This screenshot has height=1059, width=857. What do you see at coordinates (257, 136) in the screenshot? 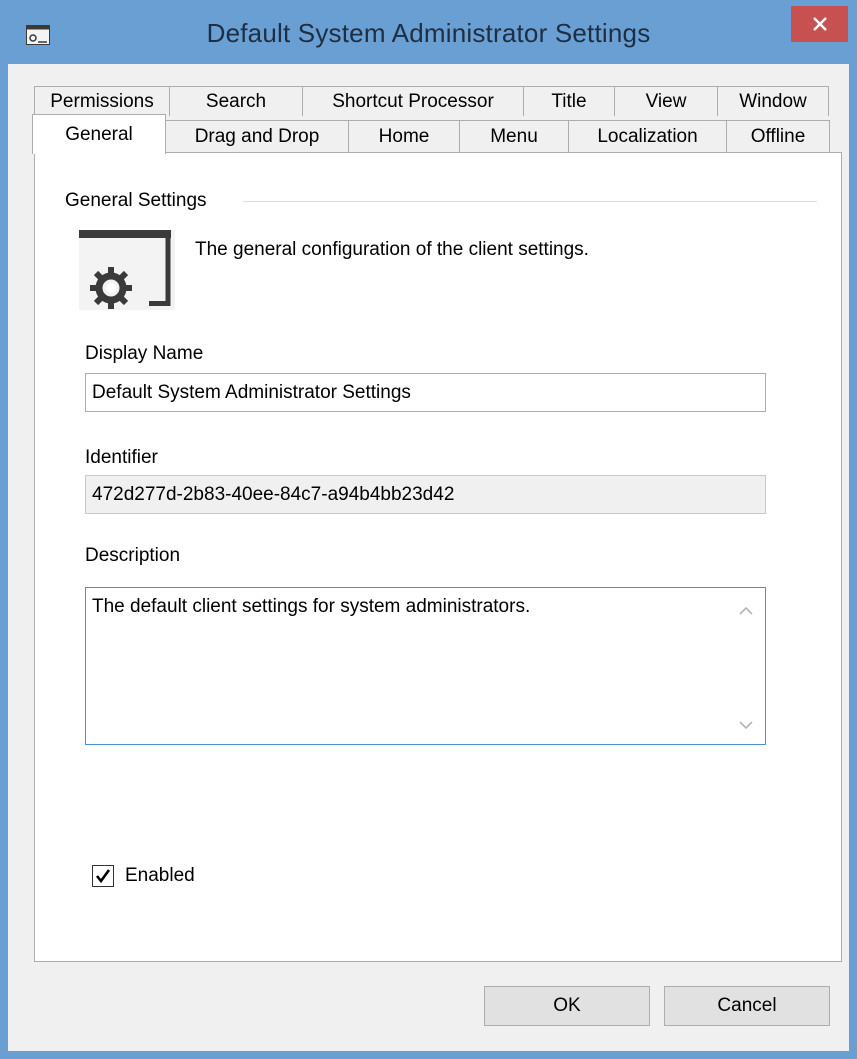
I see `tab-drag-and-drop: Drag and Drop` at bounding box center [257, 136].